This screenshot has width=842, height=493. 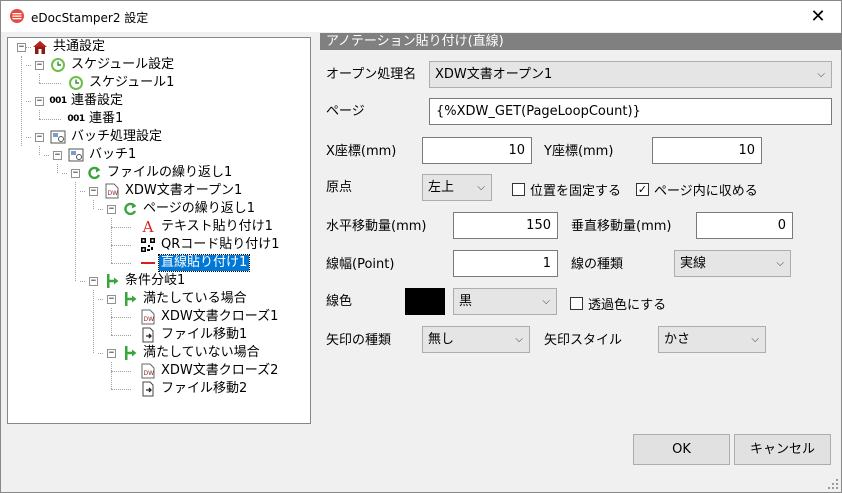 What do you see at coordinates (421, 16) in the screenshot?
I see `title-bar: eDocStamper2 設定 ✕` at bounding box center [421, 16].